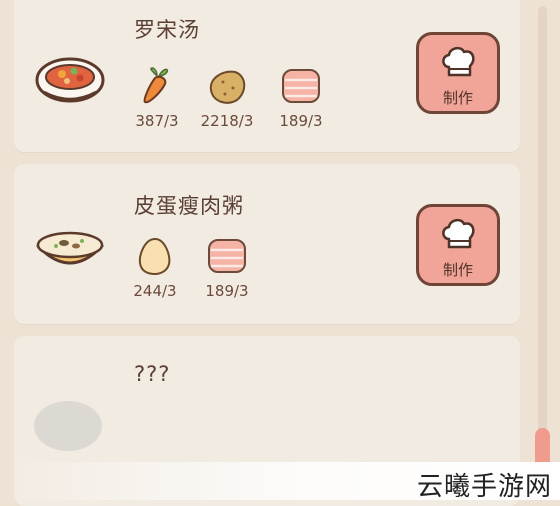 This screenshot has height=506, width=560. I want to click on borscht-bowl-icon, so click(70, 83).